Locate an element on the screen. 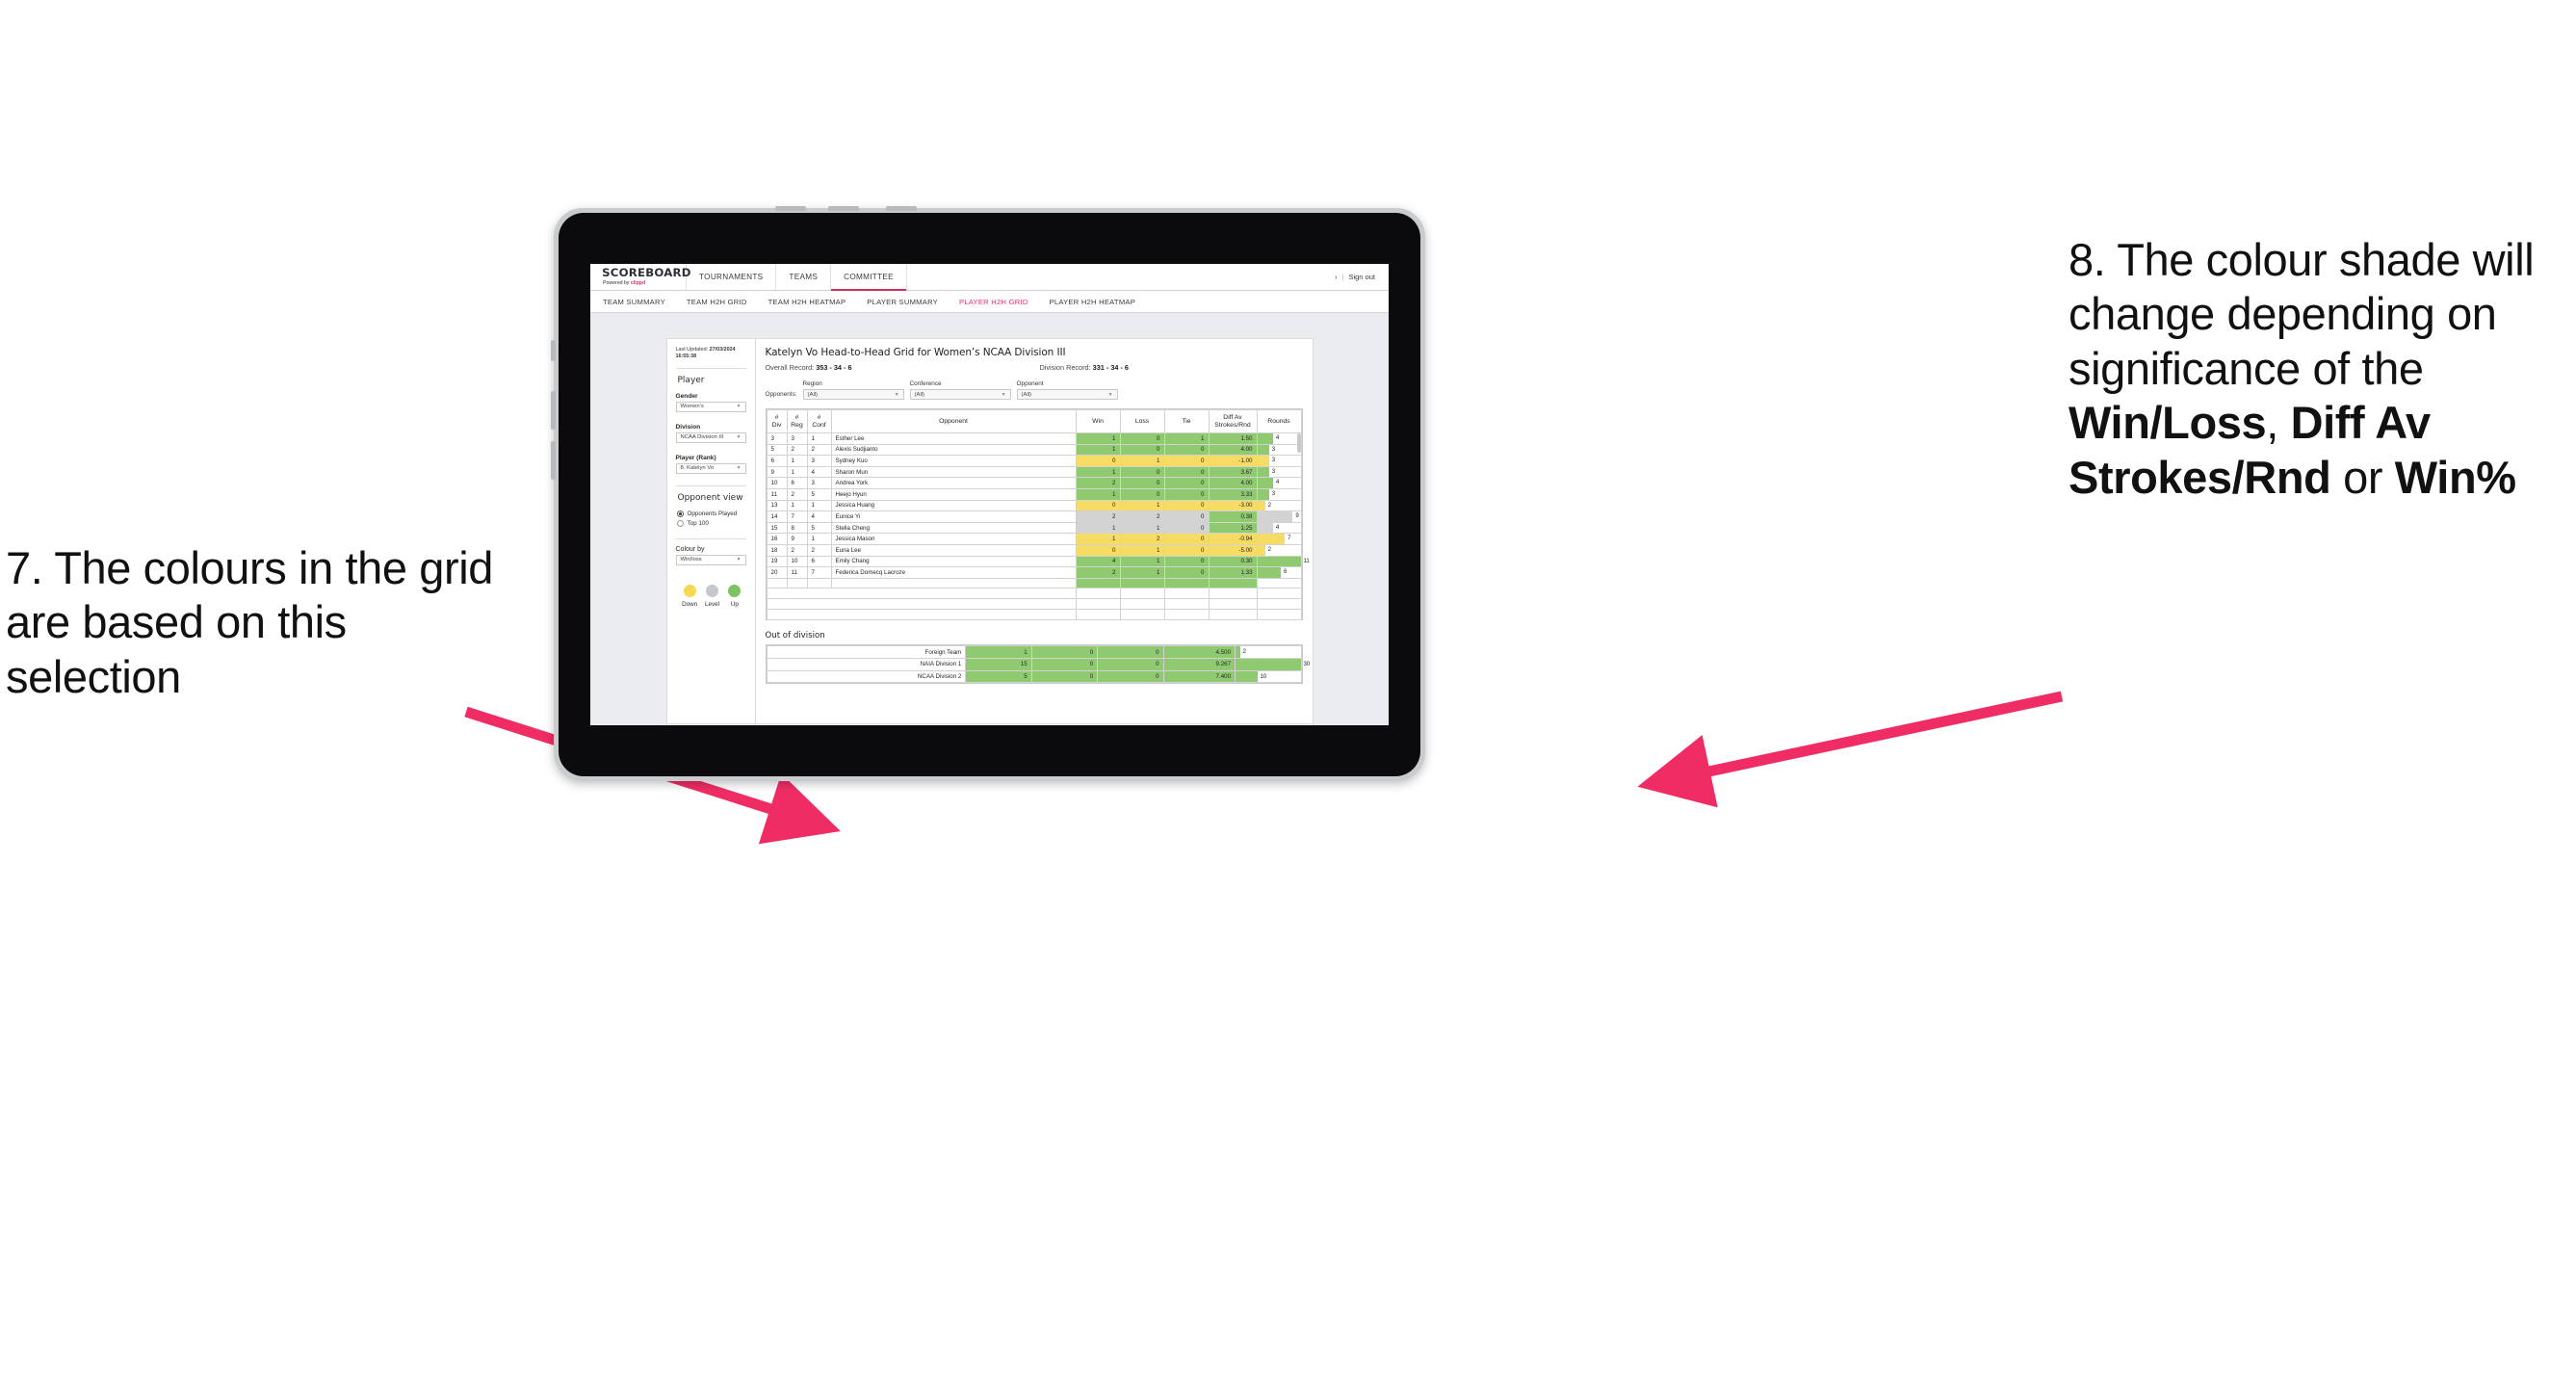 This screenshot has height=1386, width=2576. scoreboard-logo: SCOREBOARD Powered by clippd is located at coordinates (640, 277).